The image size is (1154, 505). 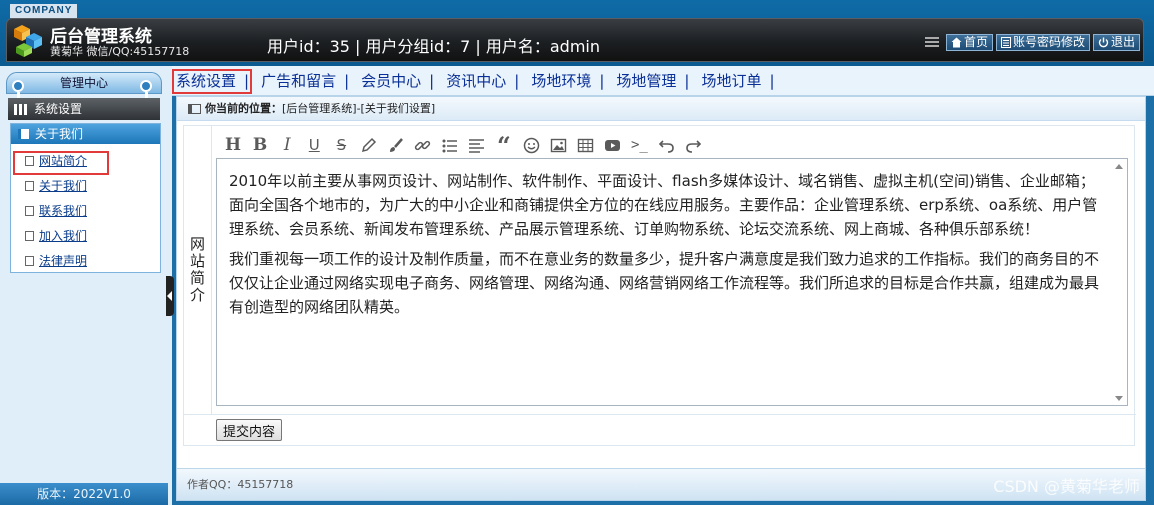 What do you see at coordinates (84, 83) in the screenshot?
I see `sidebar-heading: 管理中心` at bounding box center [84, 83].